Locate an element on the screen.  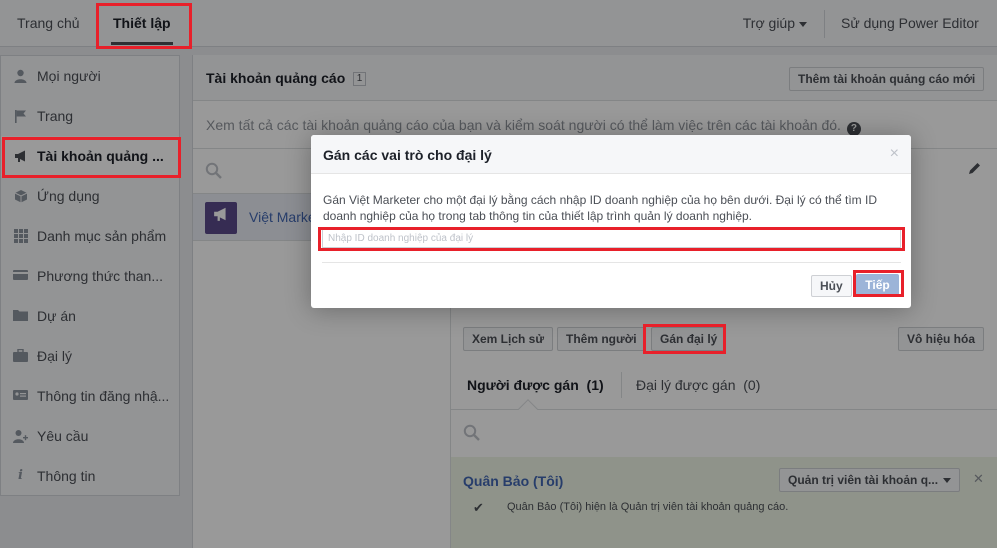
dialog-divider is located at coordinates (611, 262).